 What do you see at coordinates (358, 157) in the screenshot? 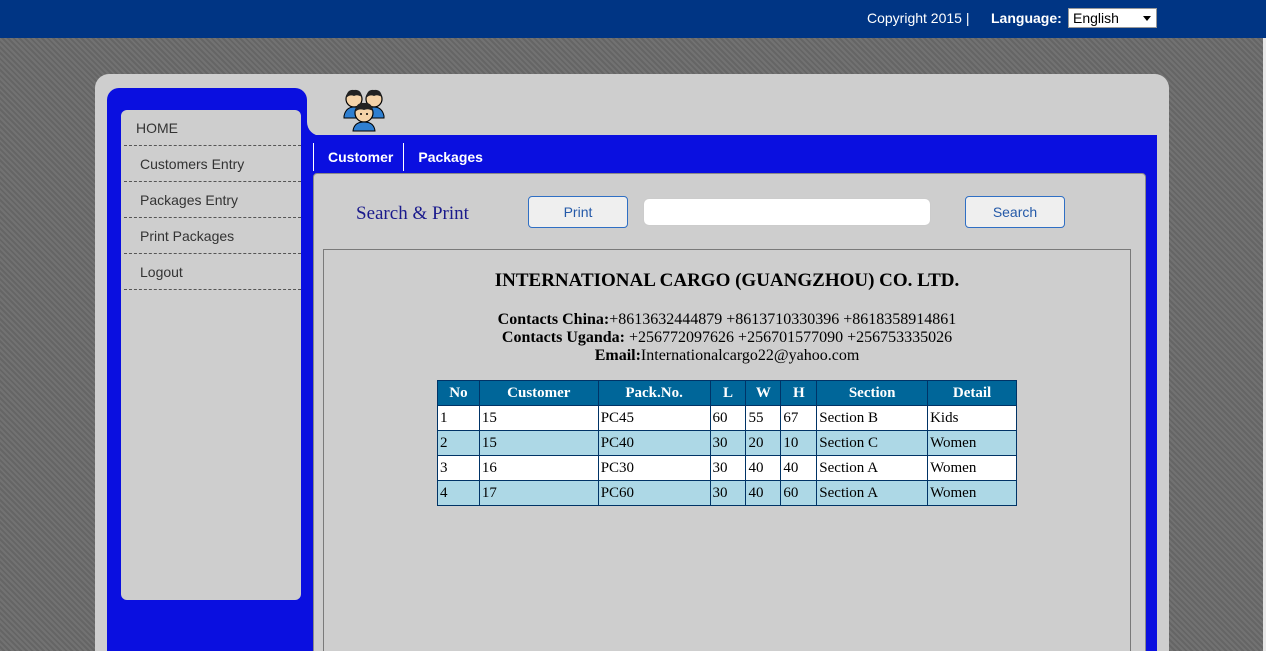
I see `tab-customer: Customer` at bounding box center [358, 157].